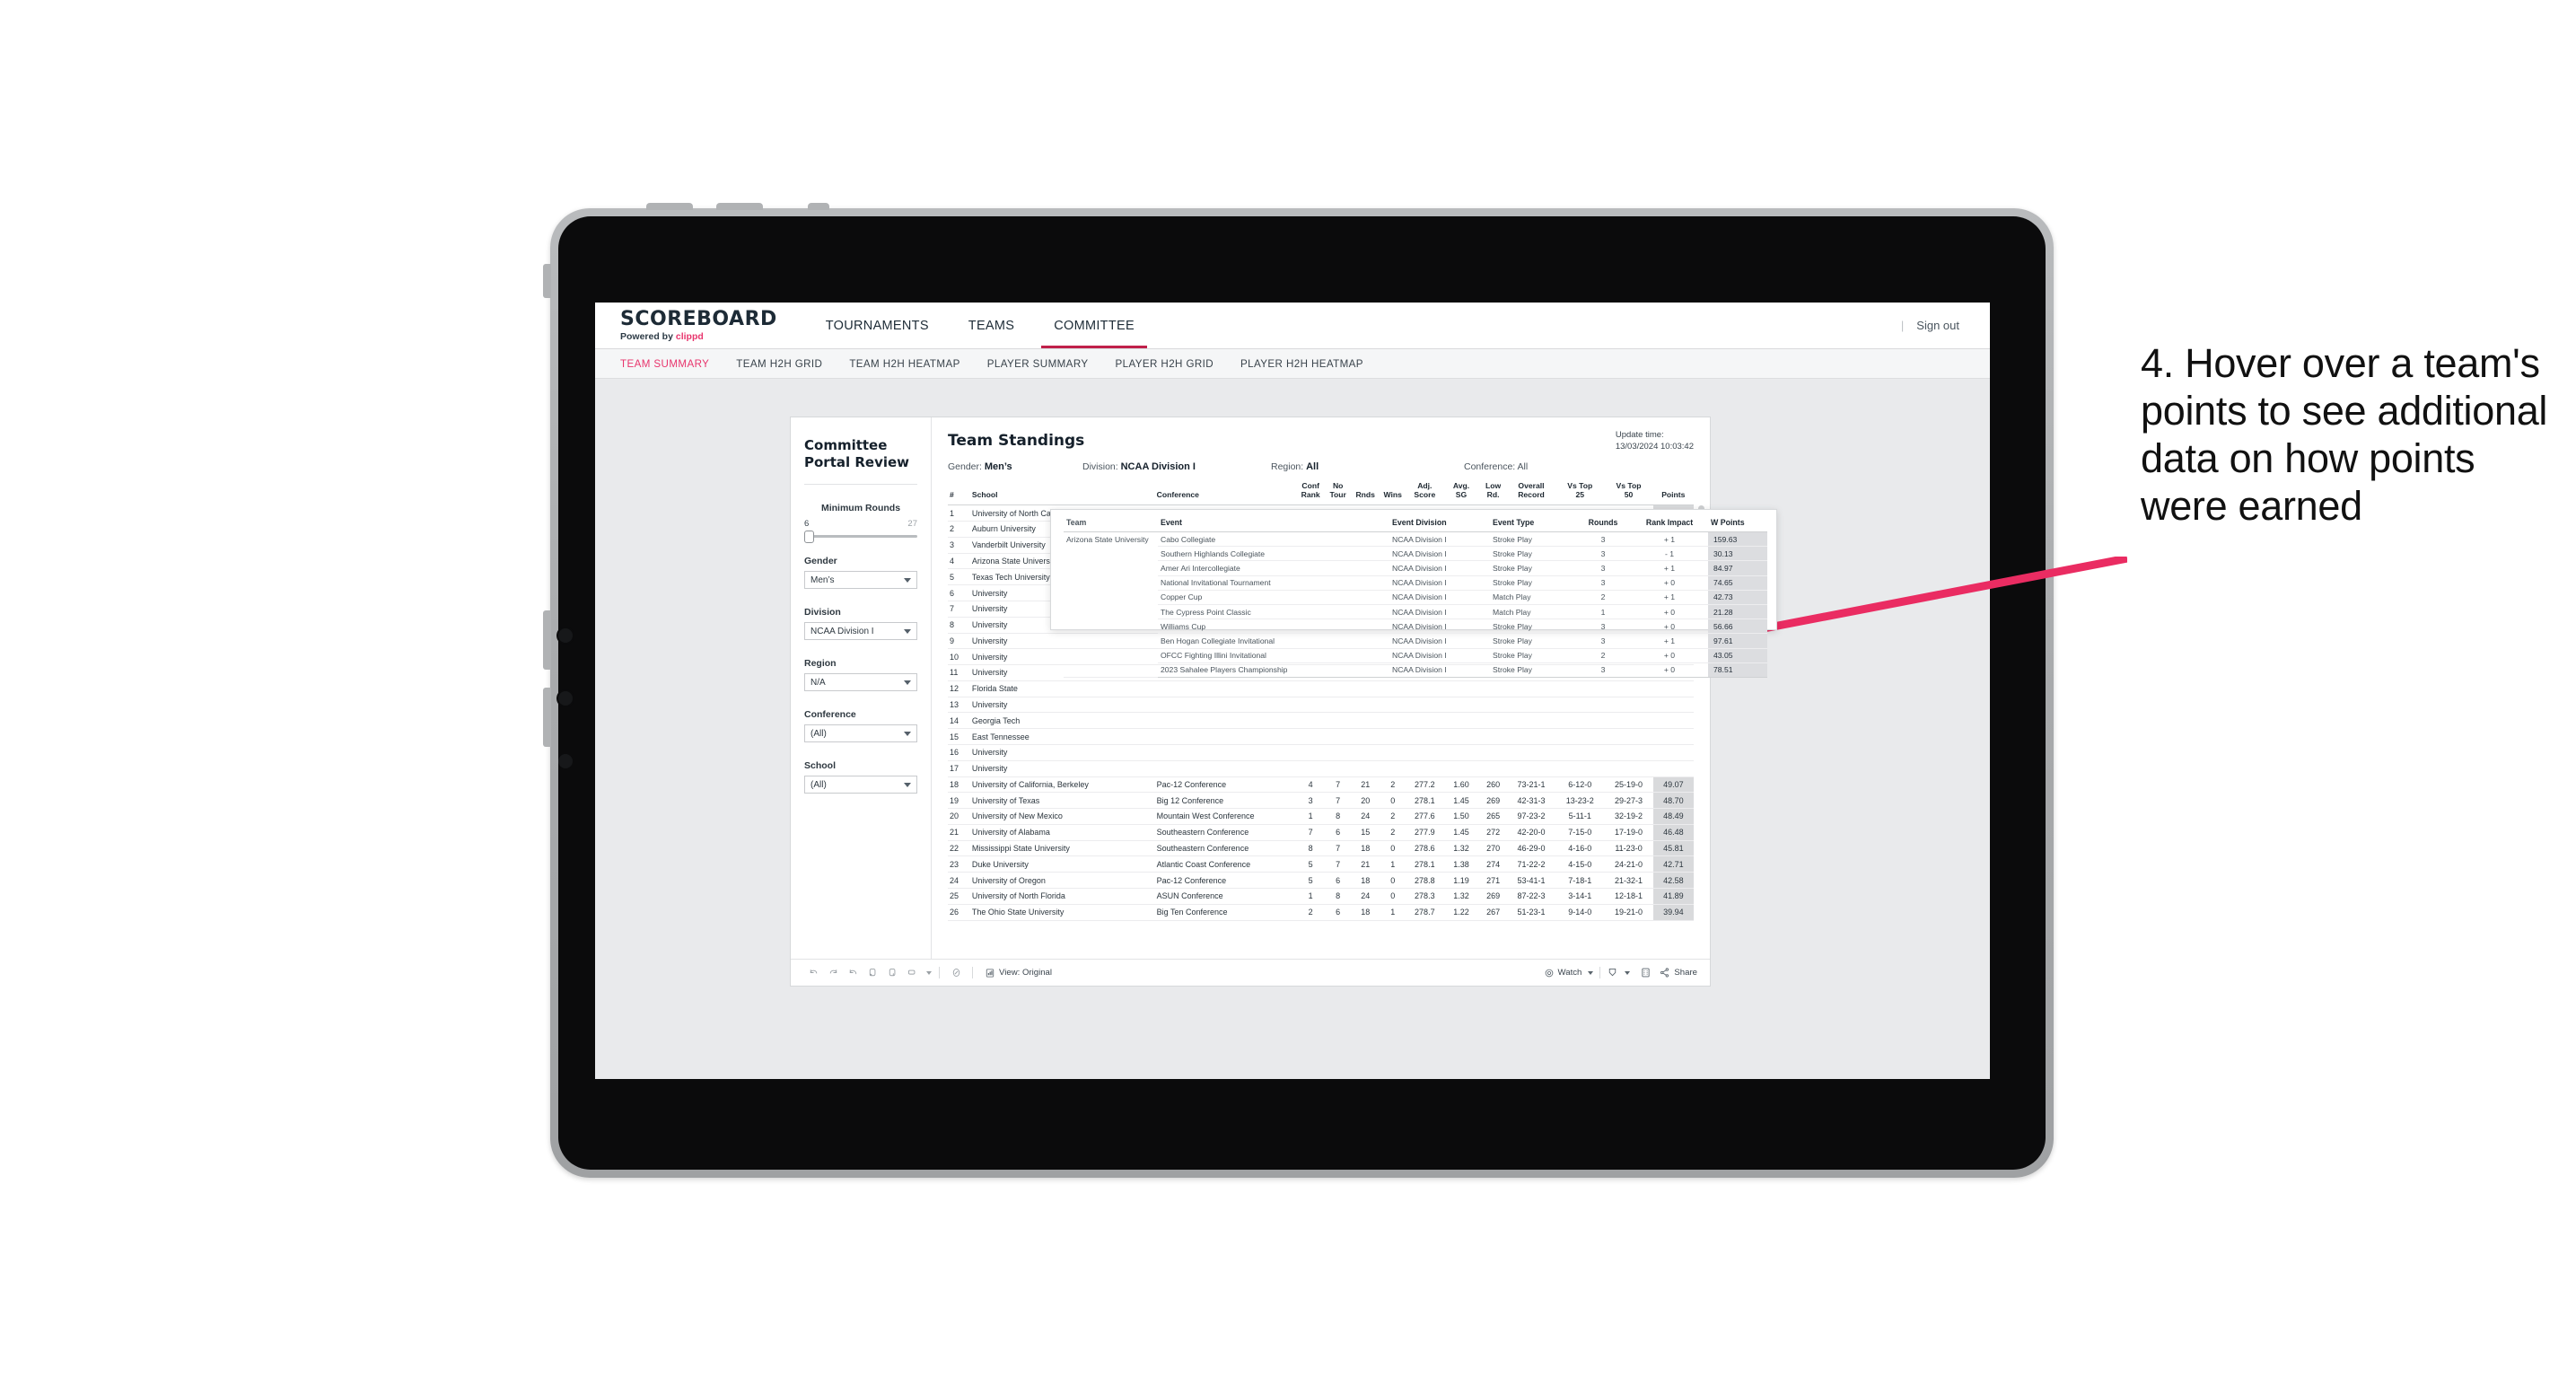 This screenshot has width=2576, height=1386. What do you see at coordinates (1669, 554) in the screenshot?
I see `tooltip-cell: - 1` at bounding box center [1669, 554].